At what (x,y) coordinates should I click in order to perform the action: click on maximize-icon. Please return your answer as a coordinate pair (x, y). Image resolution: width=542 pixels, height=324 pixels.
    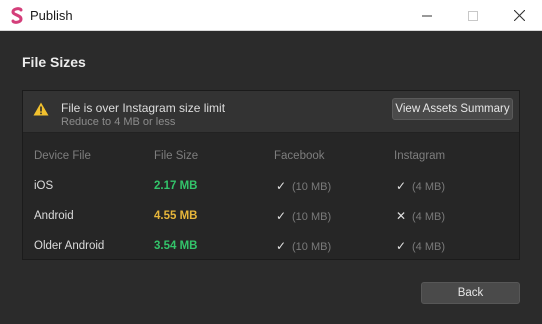
    Looking at the image, I should click on (473, 15).